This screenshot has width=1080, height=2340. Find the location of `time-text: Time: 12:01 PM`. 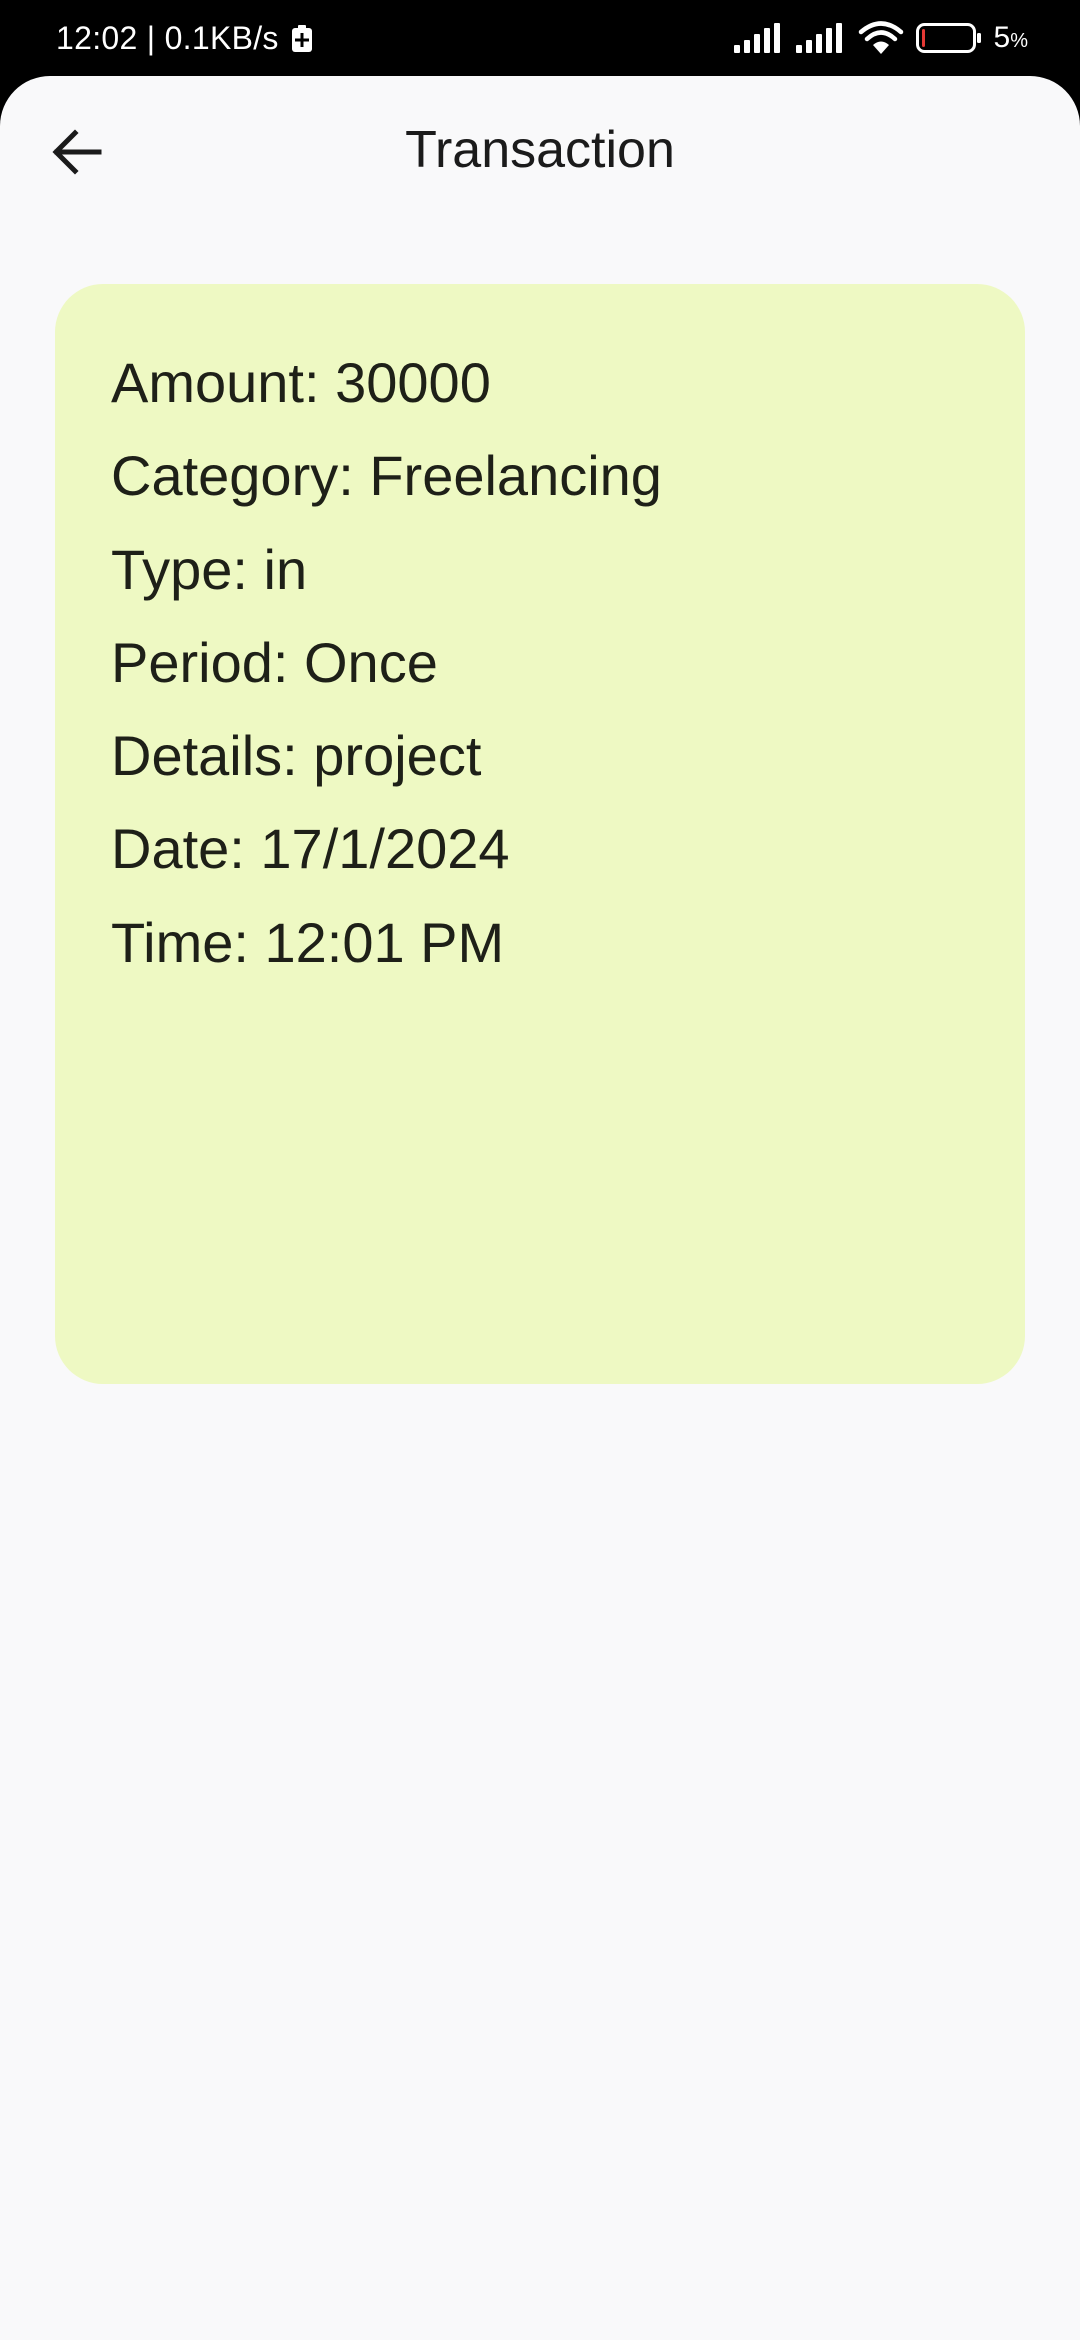

time-text: Time: 12:01 PM is located at coordinates (308, 942).